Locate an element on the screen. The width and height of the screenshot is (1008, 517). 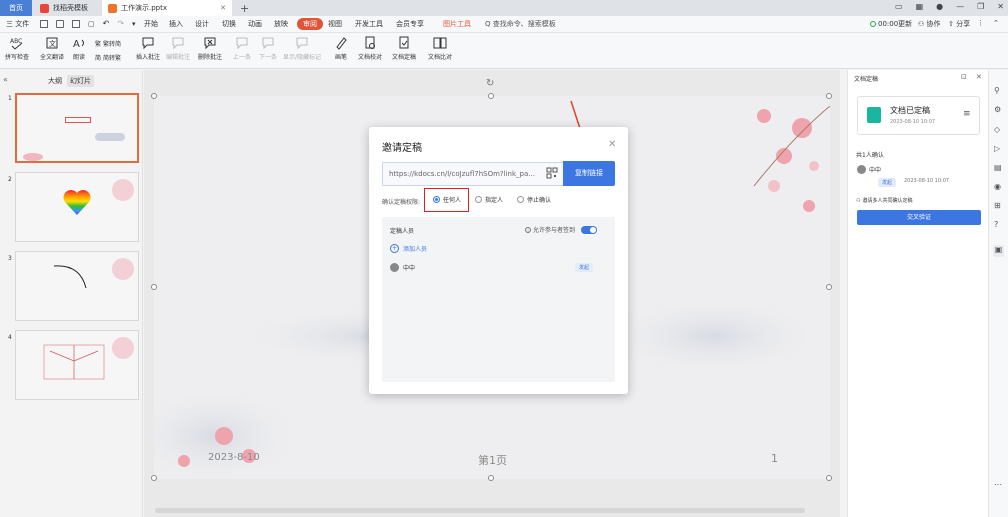
menu-review: 审阅 is located at coordinates (310, 24).